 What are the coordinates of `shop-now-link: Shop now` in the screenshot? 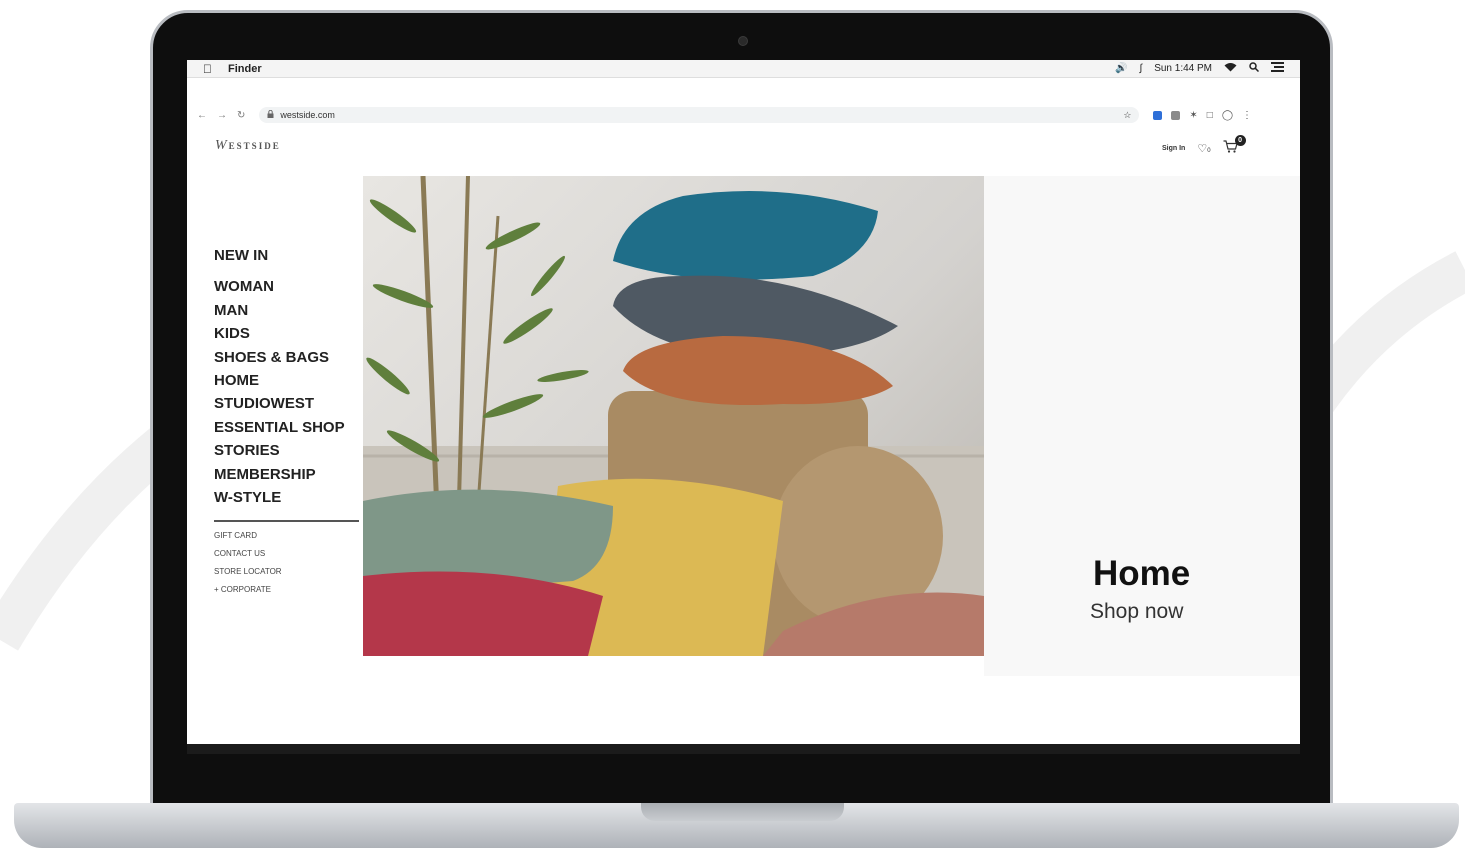 It's located at (1136, 612).